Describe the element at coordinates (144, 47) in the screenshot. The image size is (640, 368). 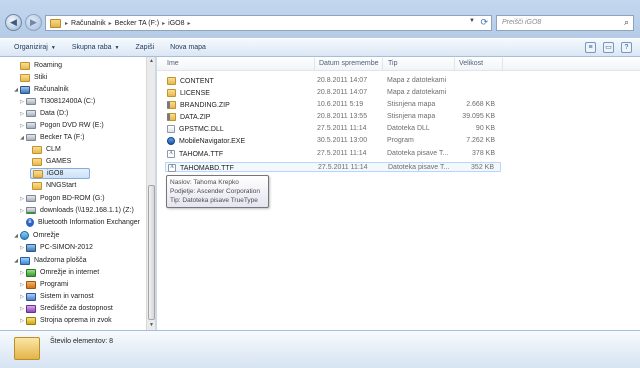
I see `burn-button: Zapiši` at that location.